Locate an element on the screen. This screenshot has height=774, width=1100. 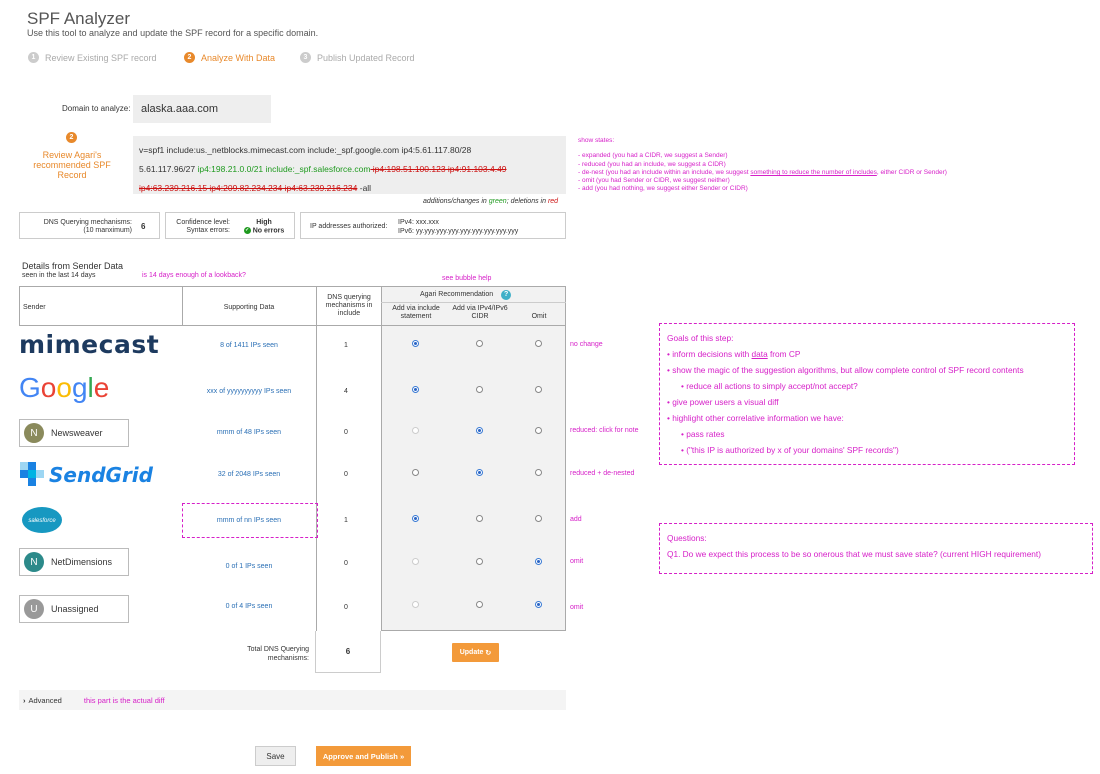
step-2: 2 Analyze With Data is located at coordinates (229, 57).